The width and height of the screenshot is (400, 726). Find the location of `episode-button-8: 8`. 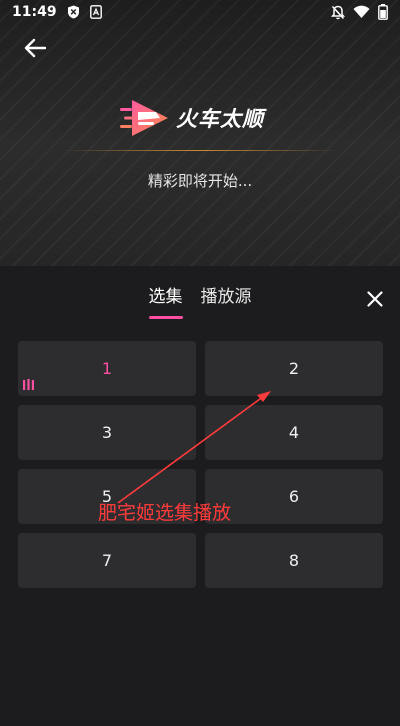

episode-button-8: 8 is located at coordinates (294, 560).